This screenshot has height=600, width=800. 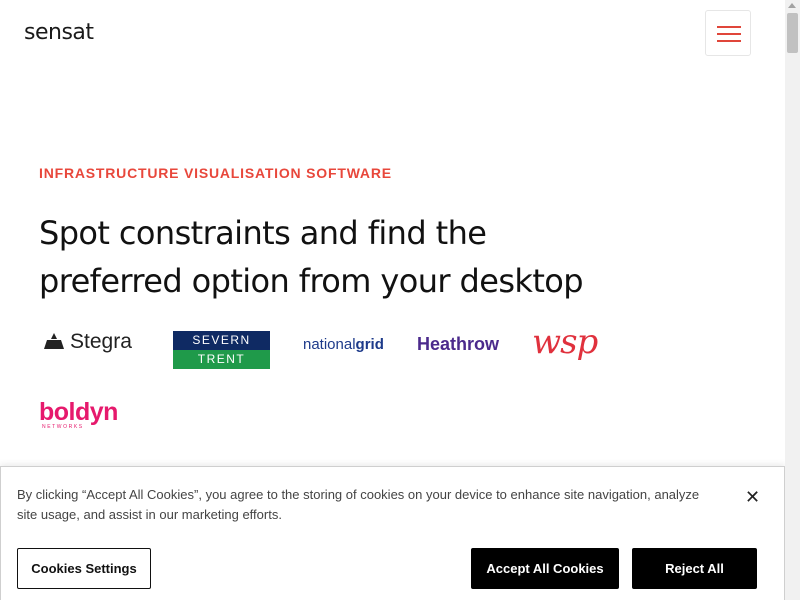 I want to click on wsp-logo: wsp, so click(x=565, y=342).